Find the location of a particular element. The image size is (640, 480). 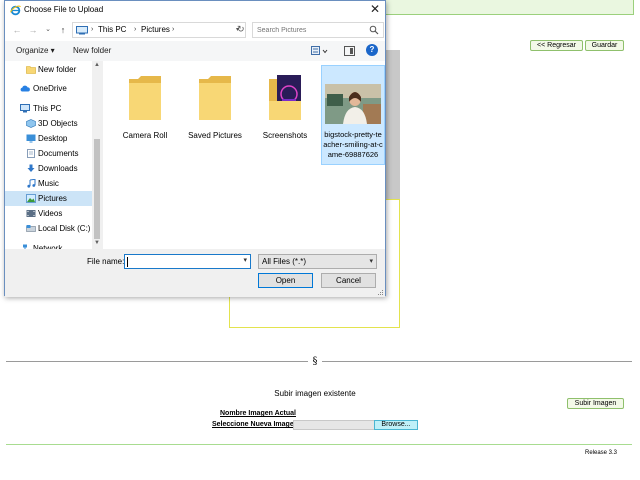

select-image-label: Seleccione Nueva Imagen is located at coordinates (255, 424).